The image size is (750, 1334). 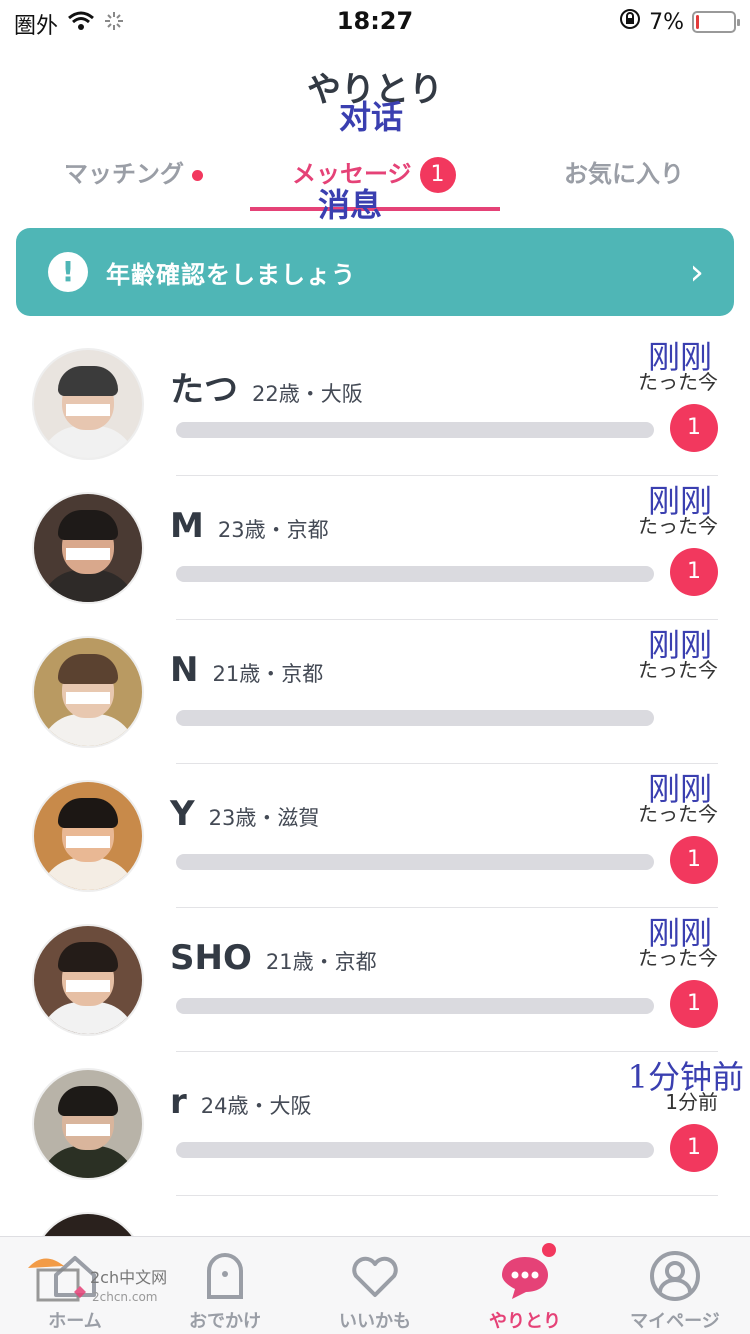 I want to click on user-name: N, so click(x=184, y=670).